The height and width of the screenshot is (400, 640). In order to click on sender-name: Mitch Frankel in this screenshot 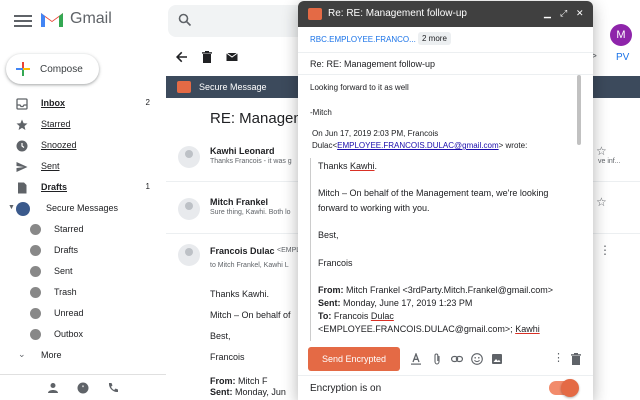, I will do `click(239, 202)`.